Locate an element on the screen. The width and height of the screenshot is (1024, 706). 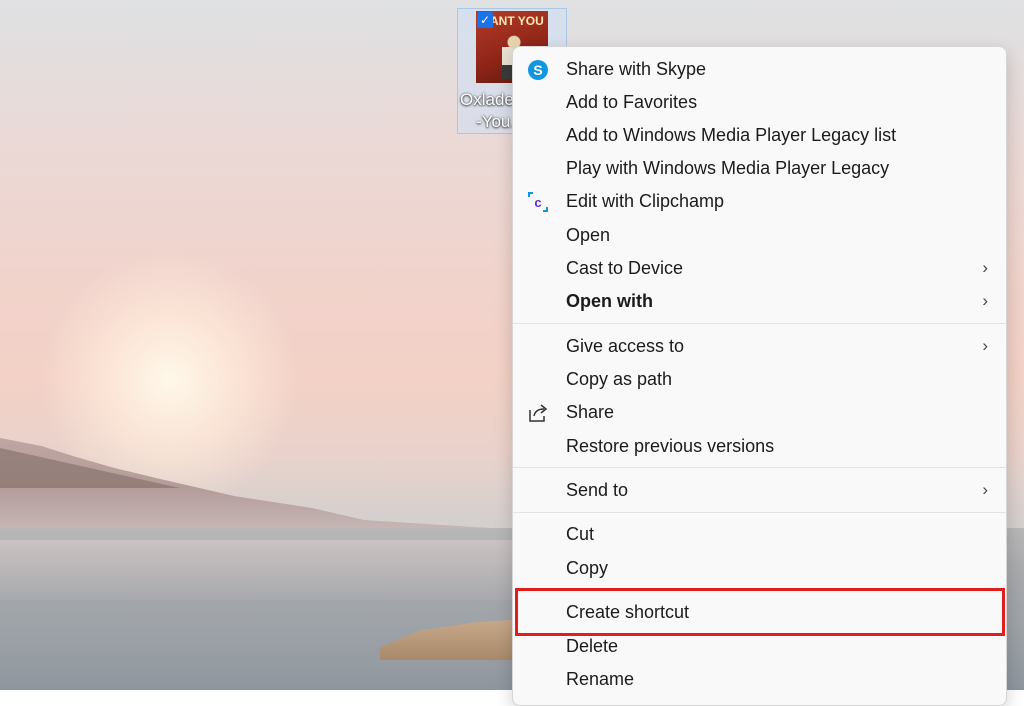
svg-text: S is located at coordinates (537, 70).